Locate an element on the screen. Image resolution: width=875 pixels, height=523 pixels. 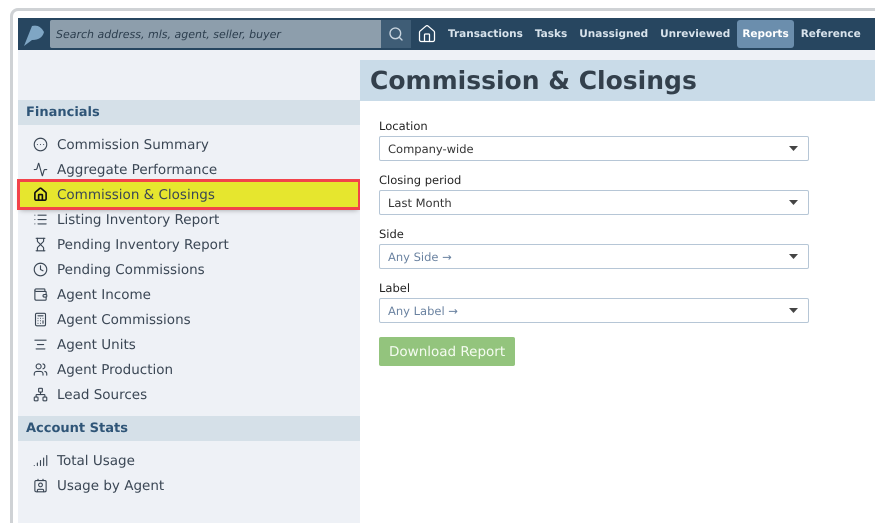
circle-dots-icon is located at coordinates (40, 144).